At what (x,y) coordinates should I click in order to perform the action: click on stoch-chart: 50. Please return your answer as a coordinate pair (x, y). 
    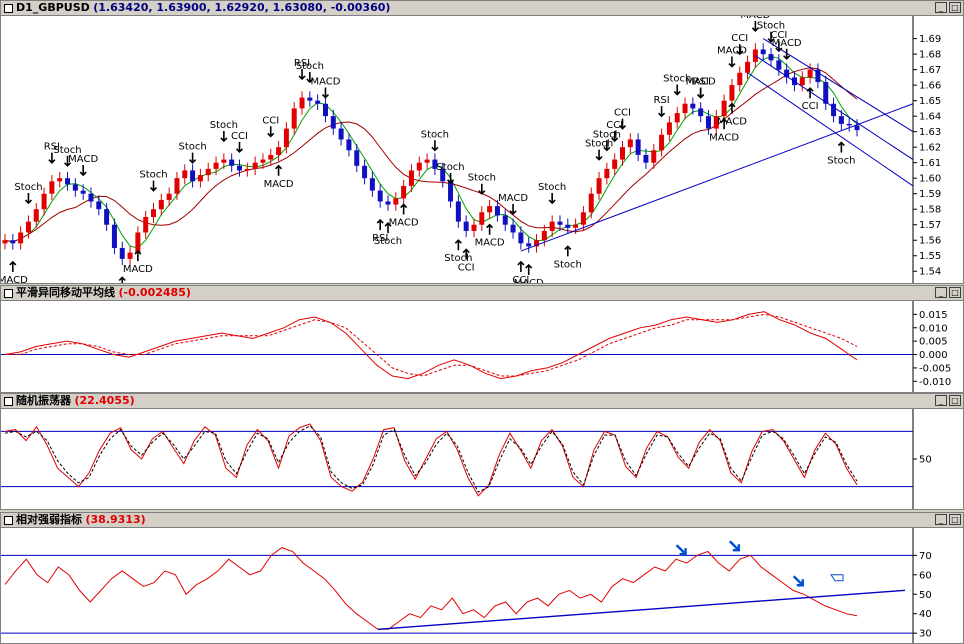
    Looking at the image, I should click on (466, 459).